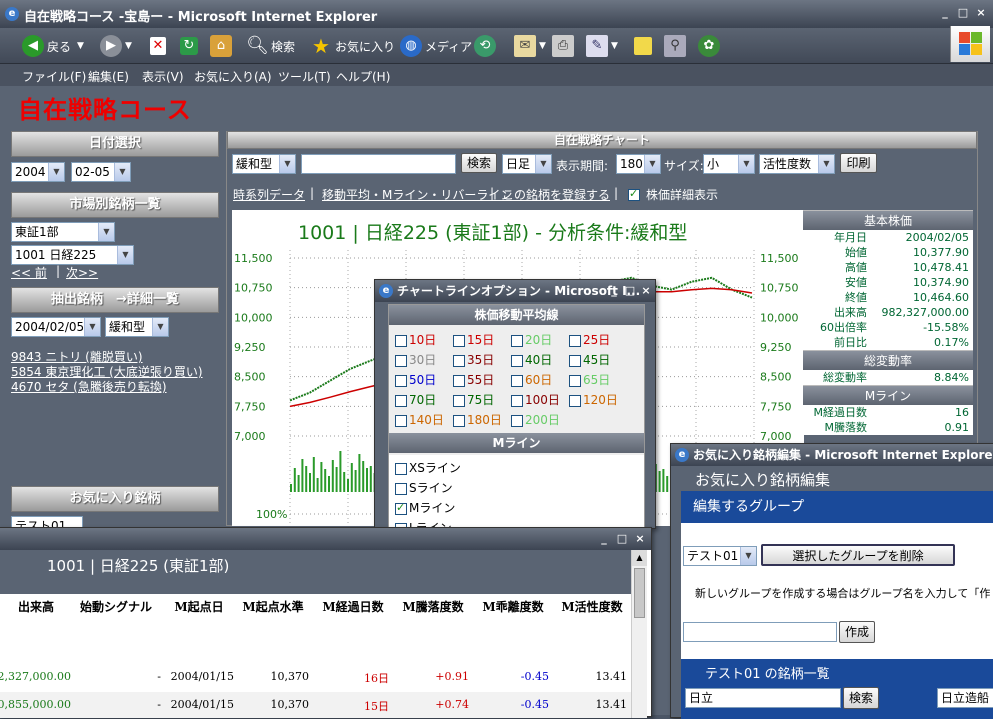 Image resolution: width=993 pixels, height=719 pixels. I want to click on mline-option: Sライン, so click(424, 487).